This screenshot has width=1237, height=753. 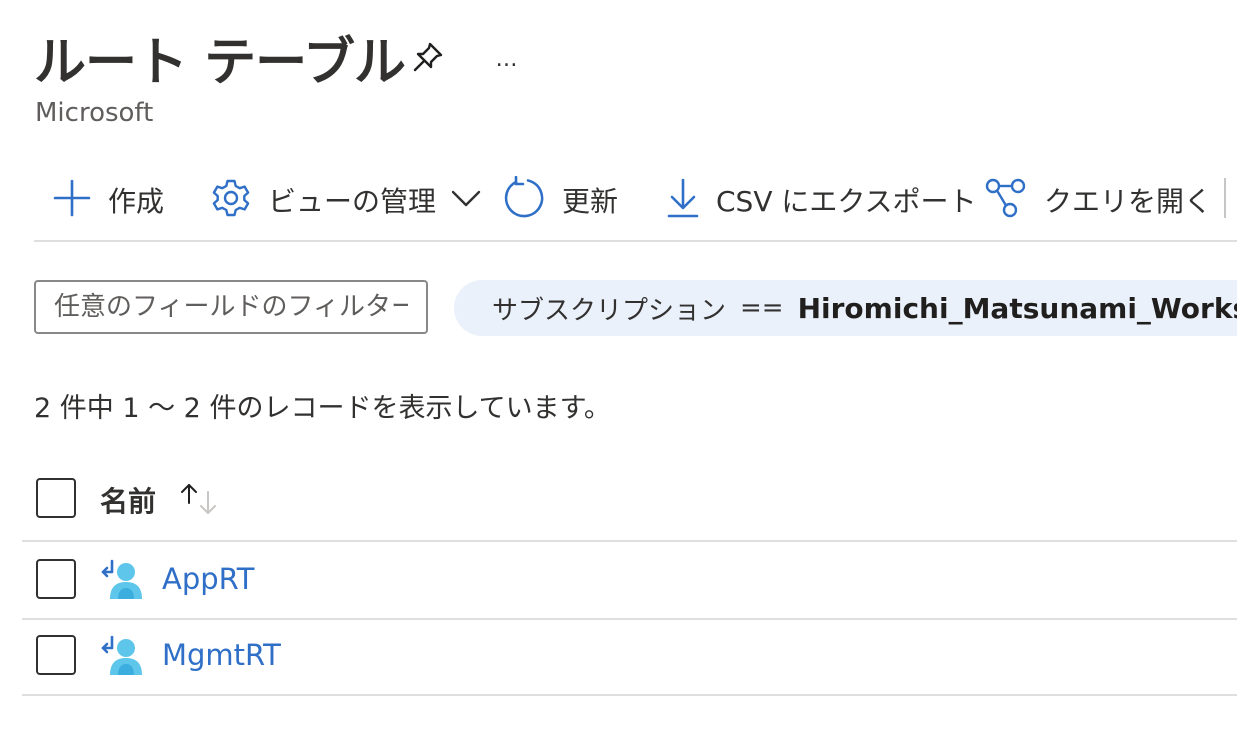 What do you see at coordinates (683, 200) in the screenshot?
I see `download-icon` at bounding box center [683, 200].